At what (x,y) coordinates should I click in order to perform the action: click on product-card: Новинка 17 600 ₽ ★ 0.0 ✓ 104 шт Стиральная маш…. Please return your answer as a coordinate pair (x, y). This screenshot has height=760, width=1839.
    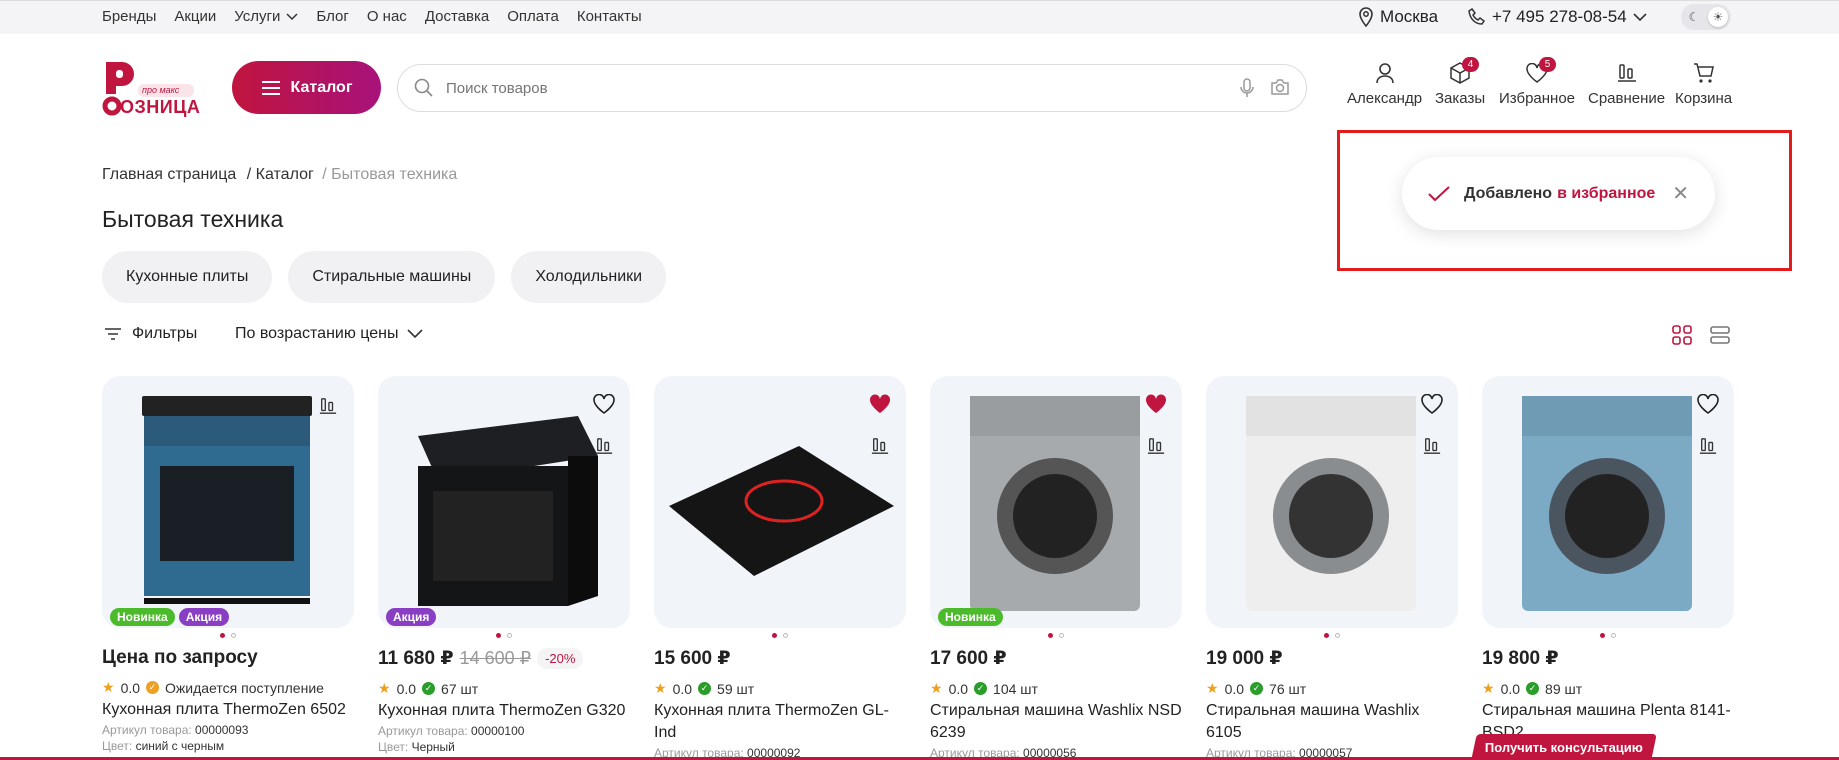
    Looking at the image, I should click on (1056, 568).